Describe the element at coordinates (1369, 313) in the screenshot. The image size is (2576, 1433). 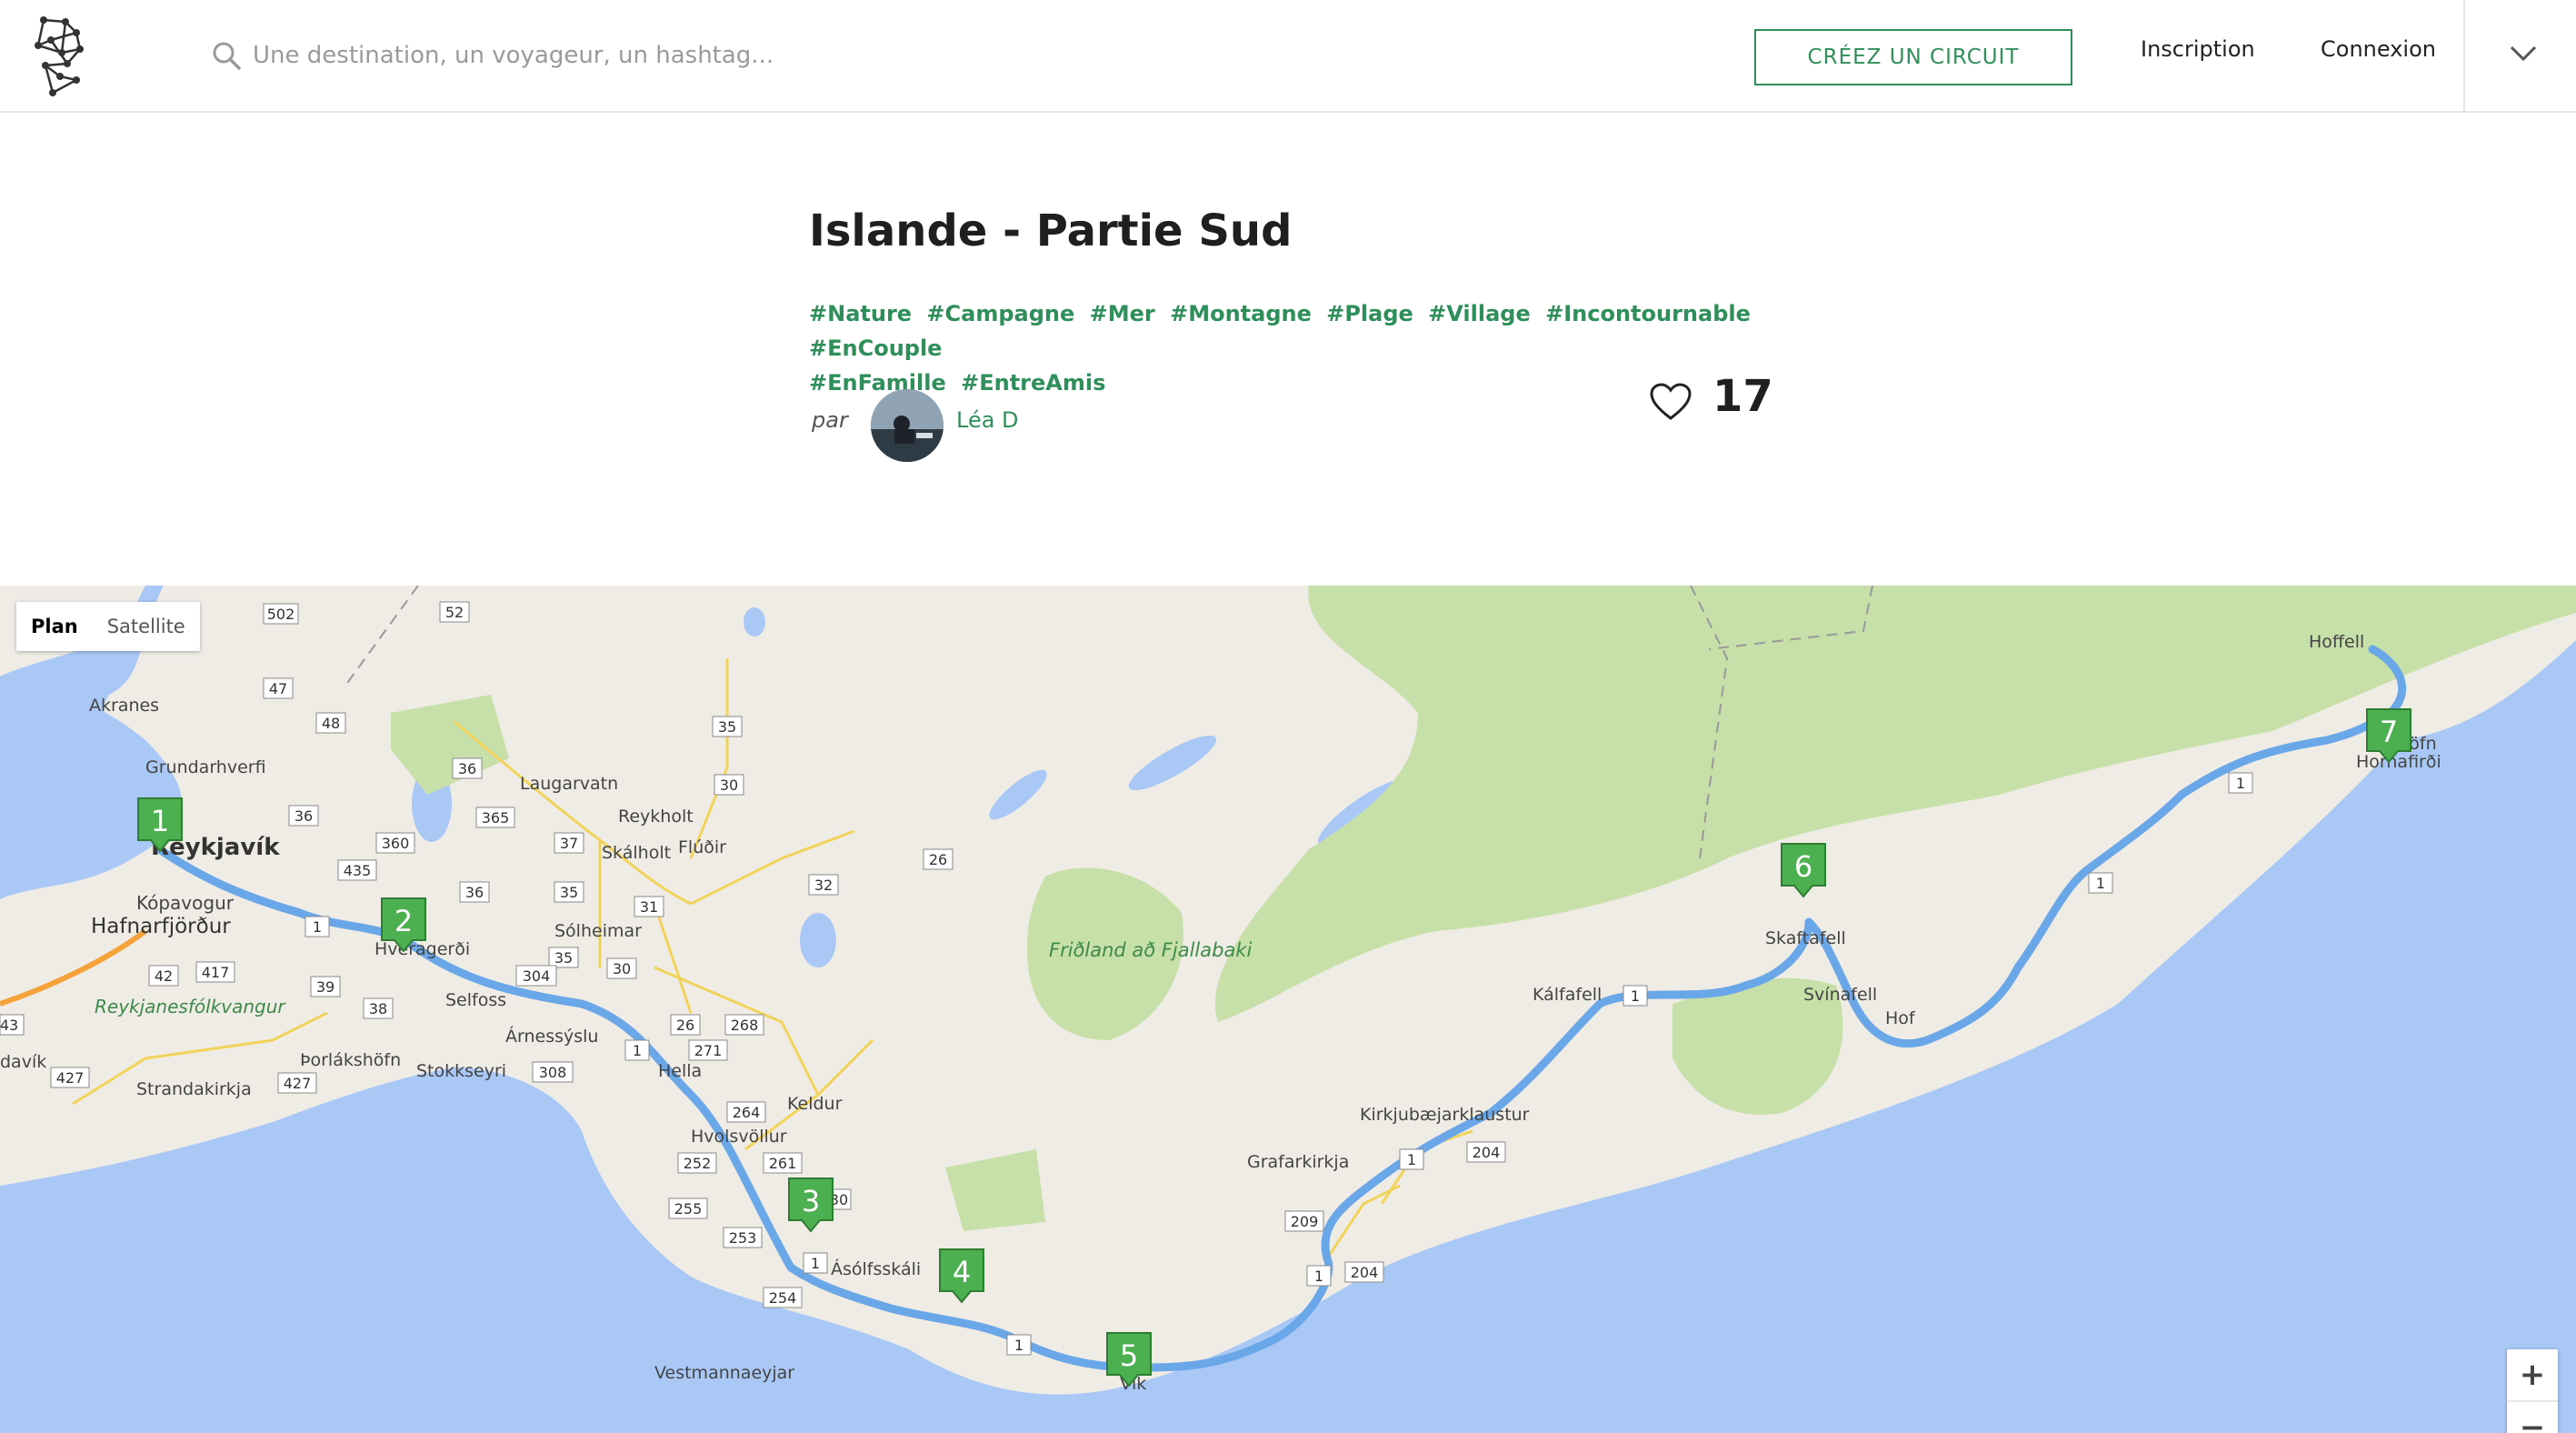
I see `tag-link: #Plage` at that location.